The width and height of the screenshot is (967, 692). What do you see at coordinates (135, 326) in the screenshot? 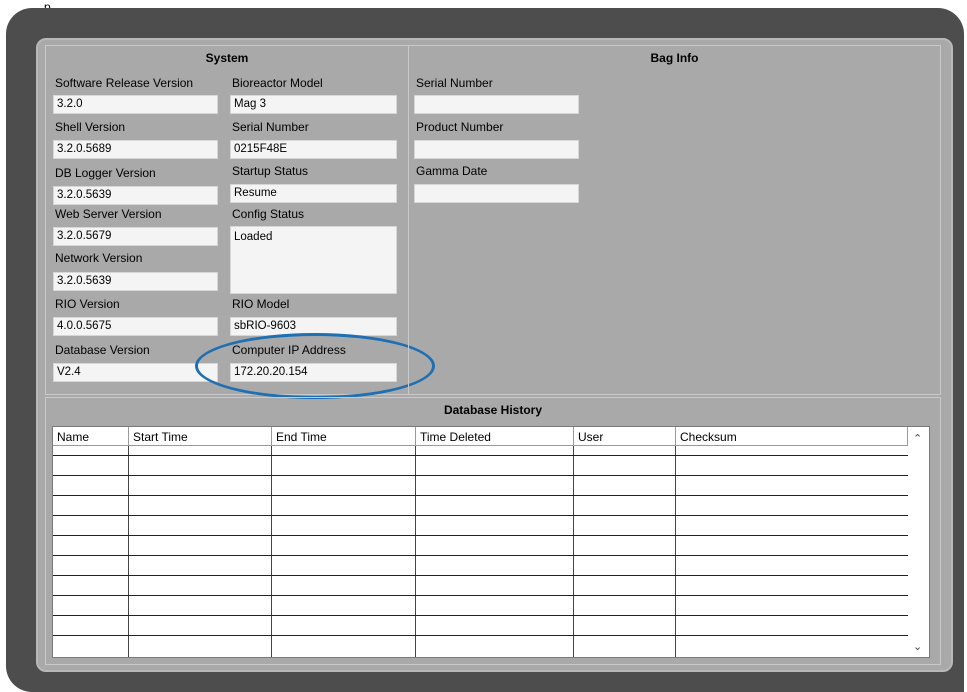
I see `rio-version-field: 4.0.0.5675` at bounding box center [135, 326].